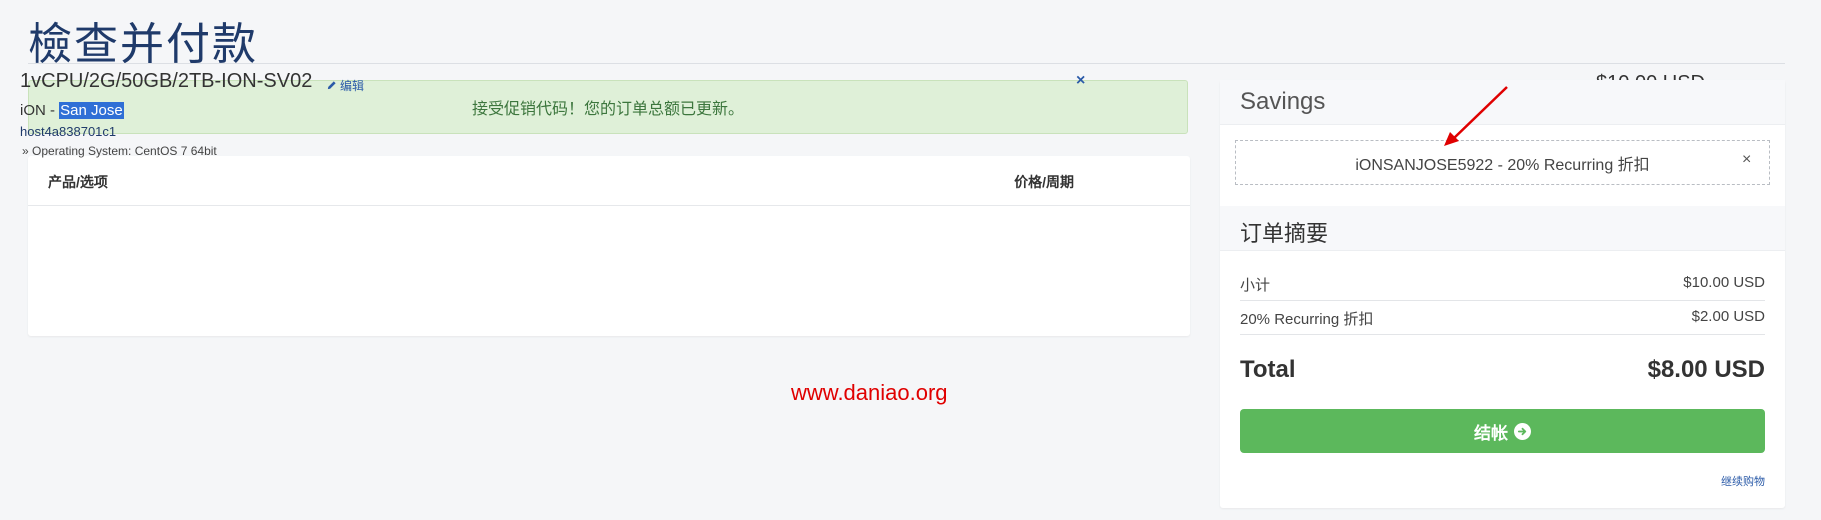 Image resolution: width=1821 pixels, height=520 pixels. I want to click on savings-title: Savings, so click(1283, 101).